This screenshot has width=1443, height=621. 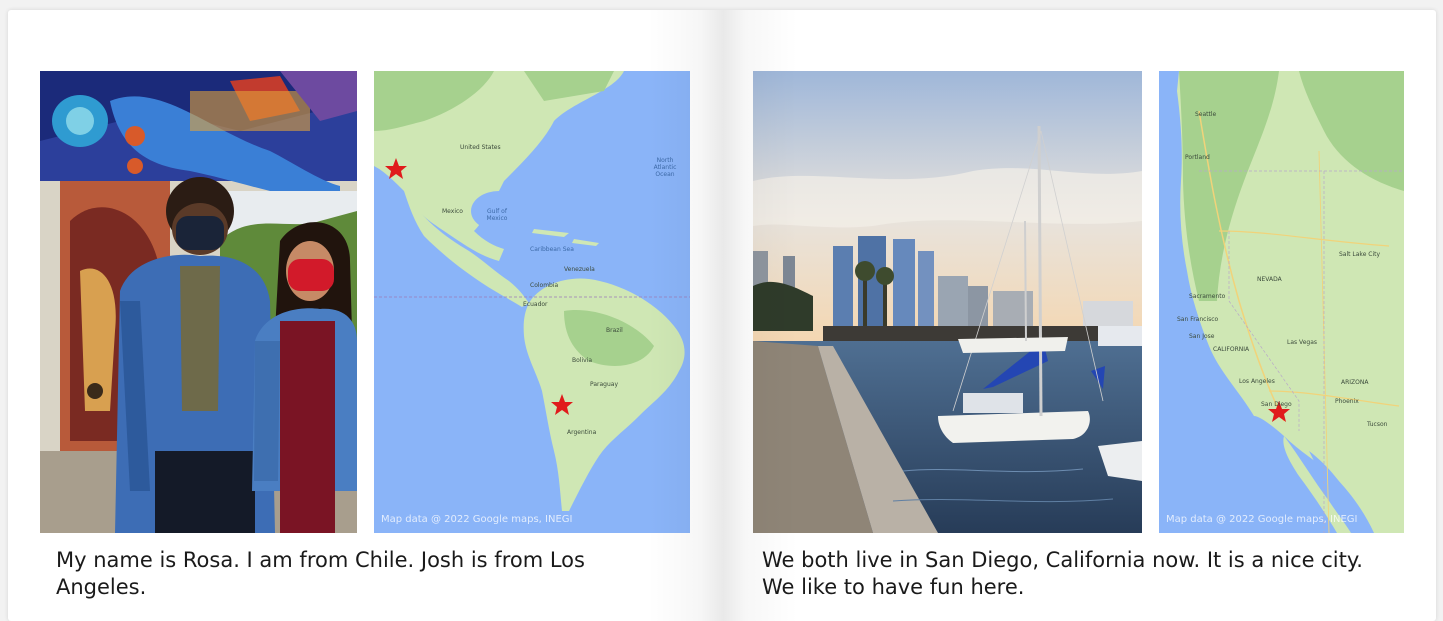 What do you see at coordinates (480, 147) in the screenshot?
I see `map-label-united-states: United States` at bounding box center [480, 147].